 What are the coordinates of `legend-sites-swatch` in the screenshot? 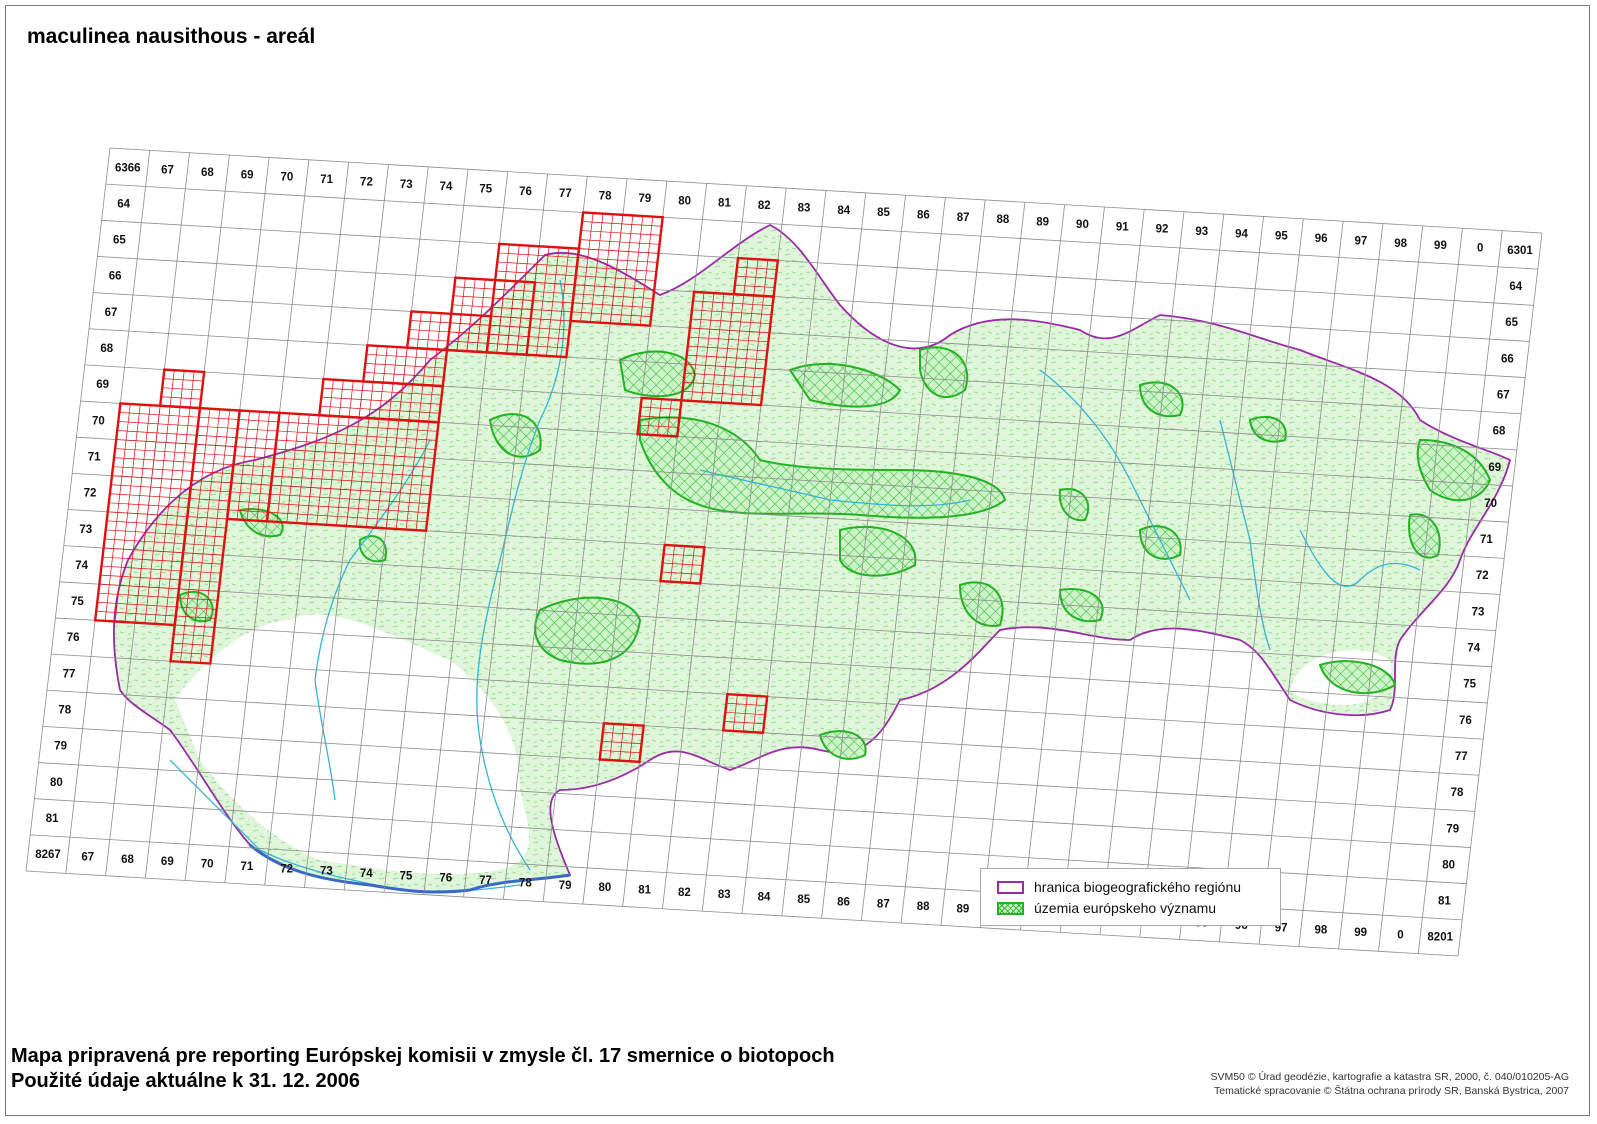 It's located at (1010, 908).